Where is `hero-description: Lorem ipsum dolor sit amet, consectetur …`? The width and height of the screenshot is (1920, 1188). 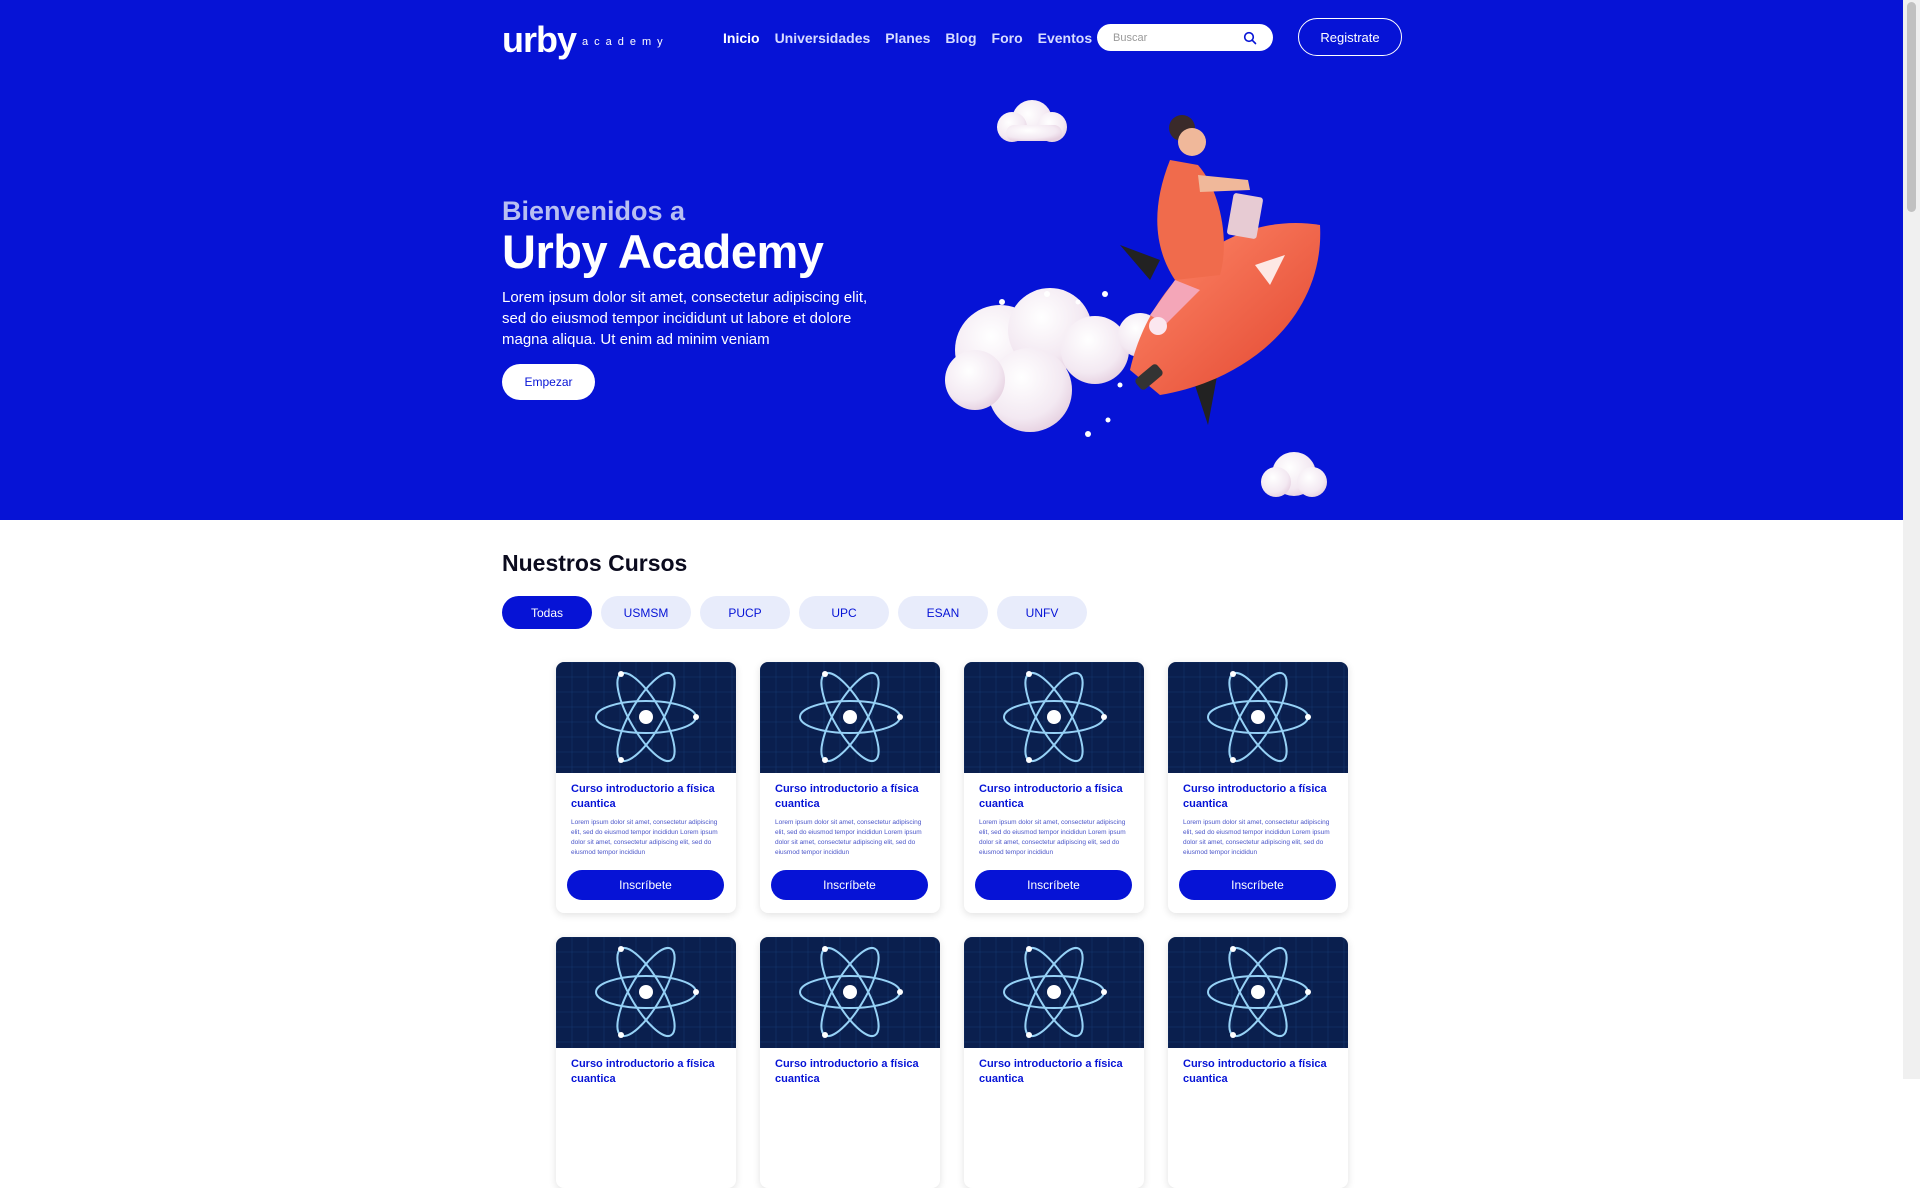 hero-description: Lorem ipsum dolor sit amet, consectetur … is located at coordinates (685, 318).